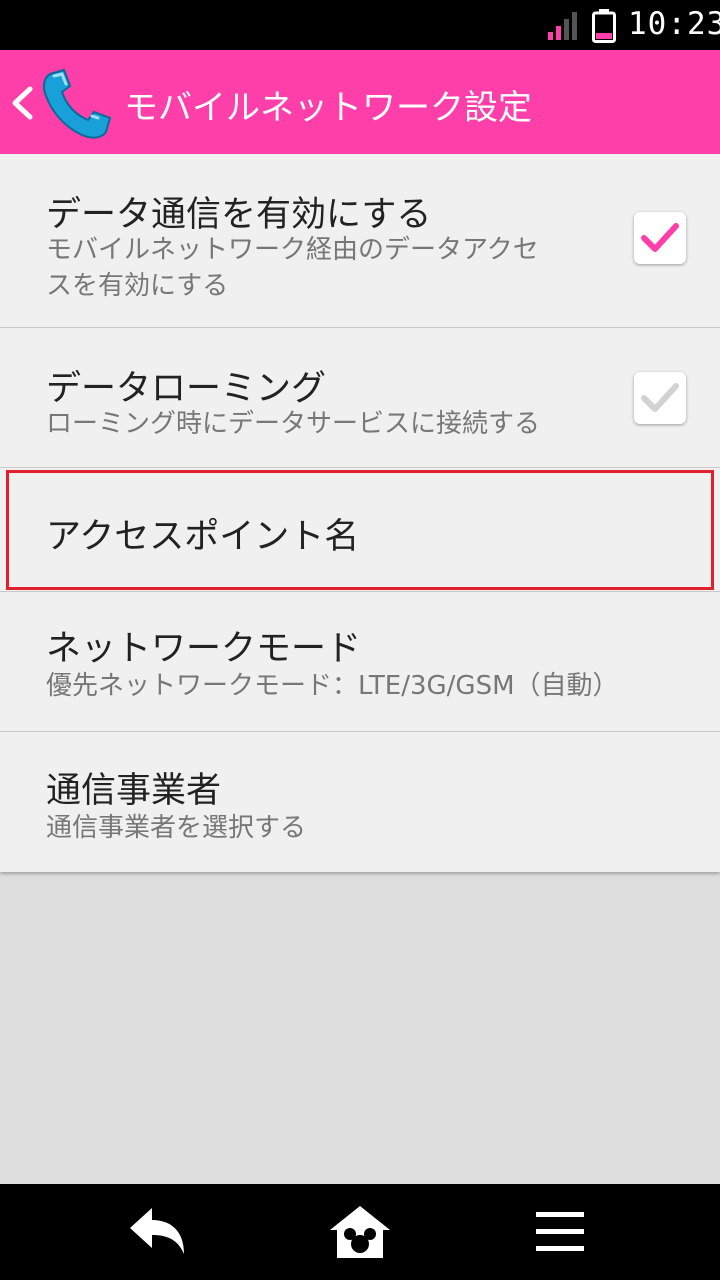 This screenshot has width=720, height=1280. What do you see at coordinates (137, 286) in the screenshot?
I see `subtitle-line: スを有効にする` at bounding box center [137, 286].